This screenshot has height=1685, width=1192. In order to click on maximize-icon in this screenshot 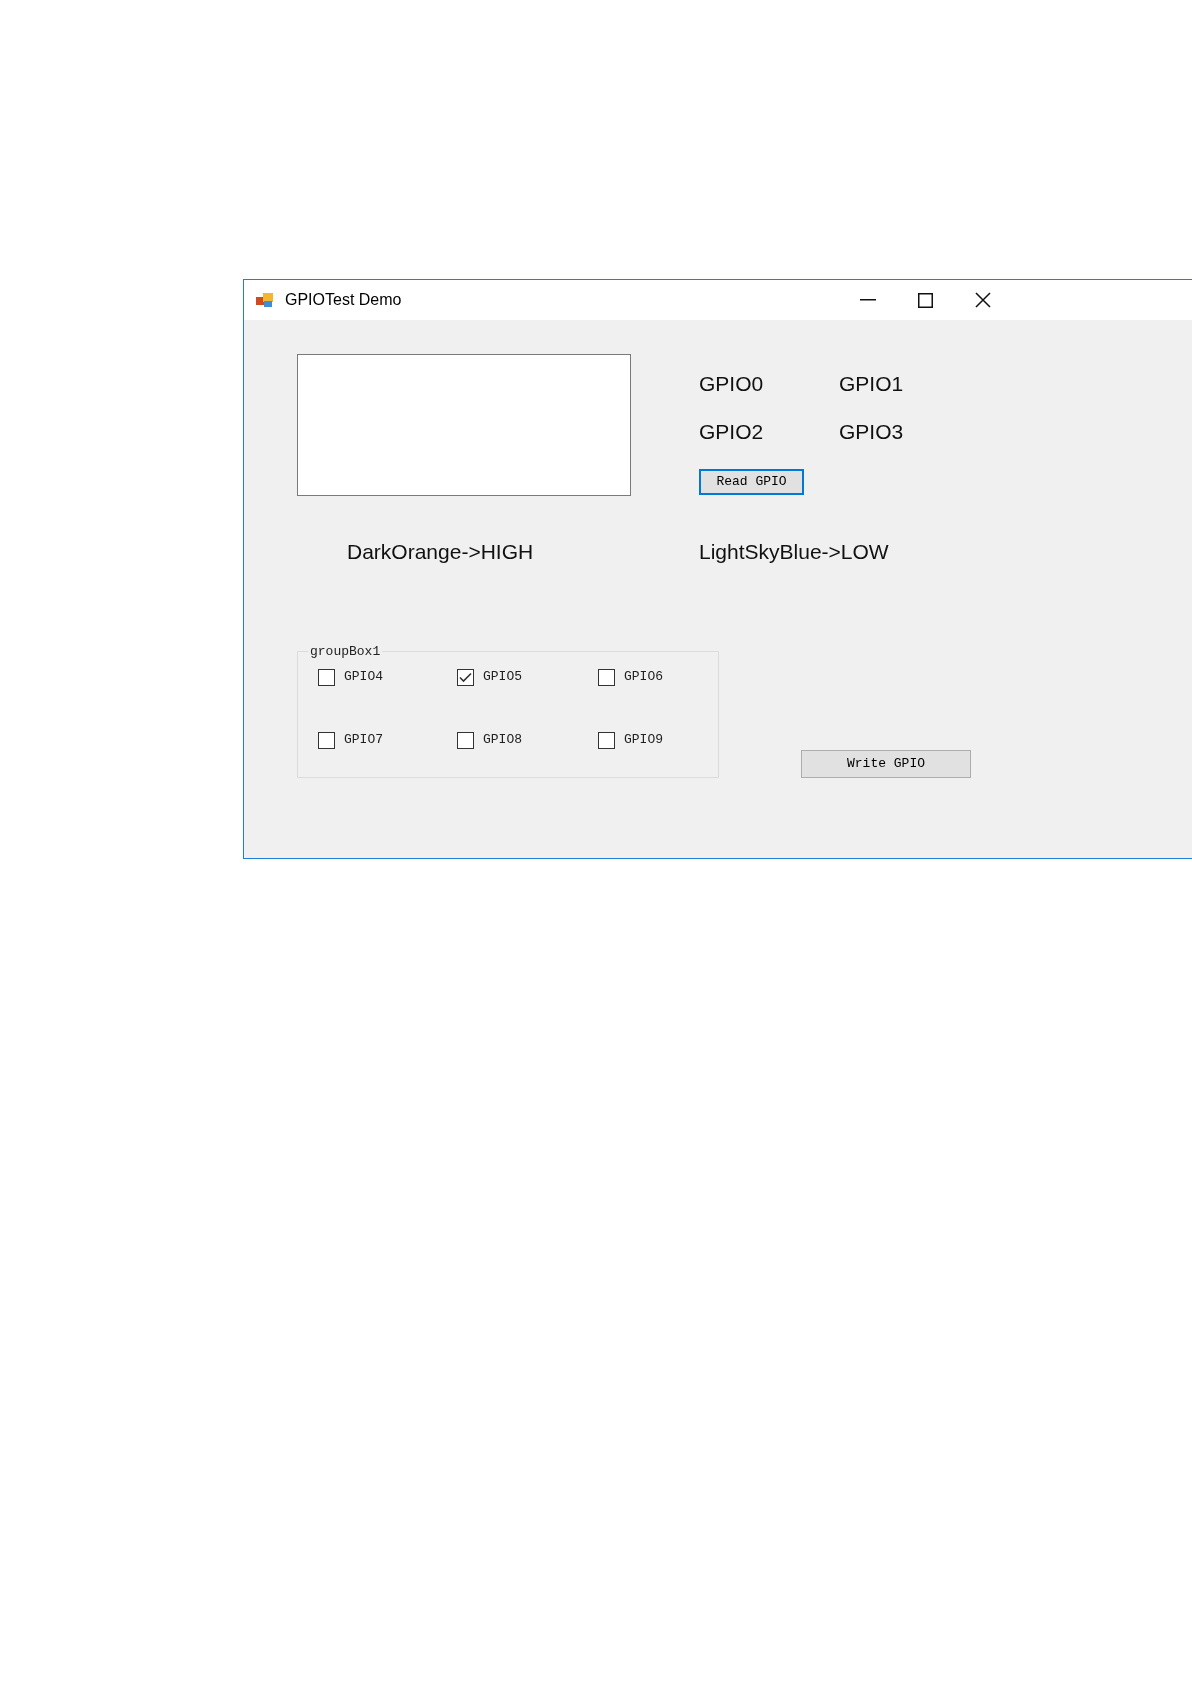, I will do `click(926, 300)`.